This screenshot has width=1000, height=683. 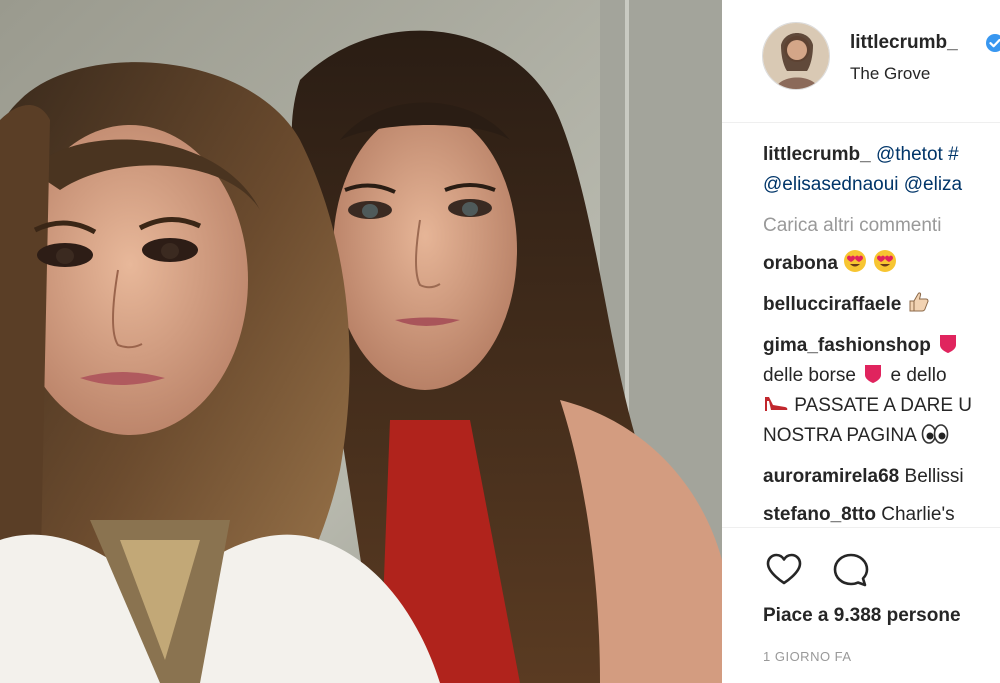 I want to click on author-username: littlecrumb_, so click(x=904, y=43).